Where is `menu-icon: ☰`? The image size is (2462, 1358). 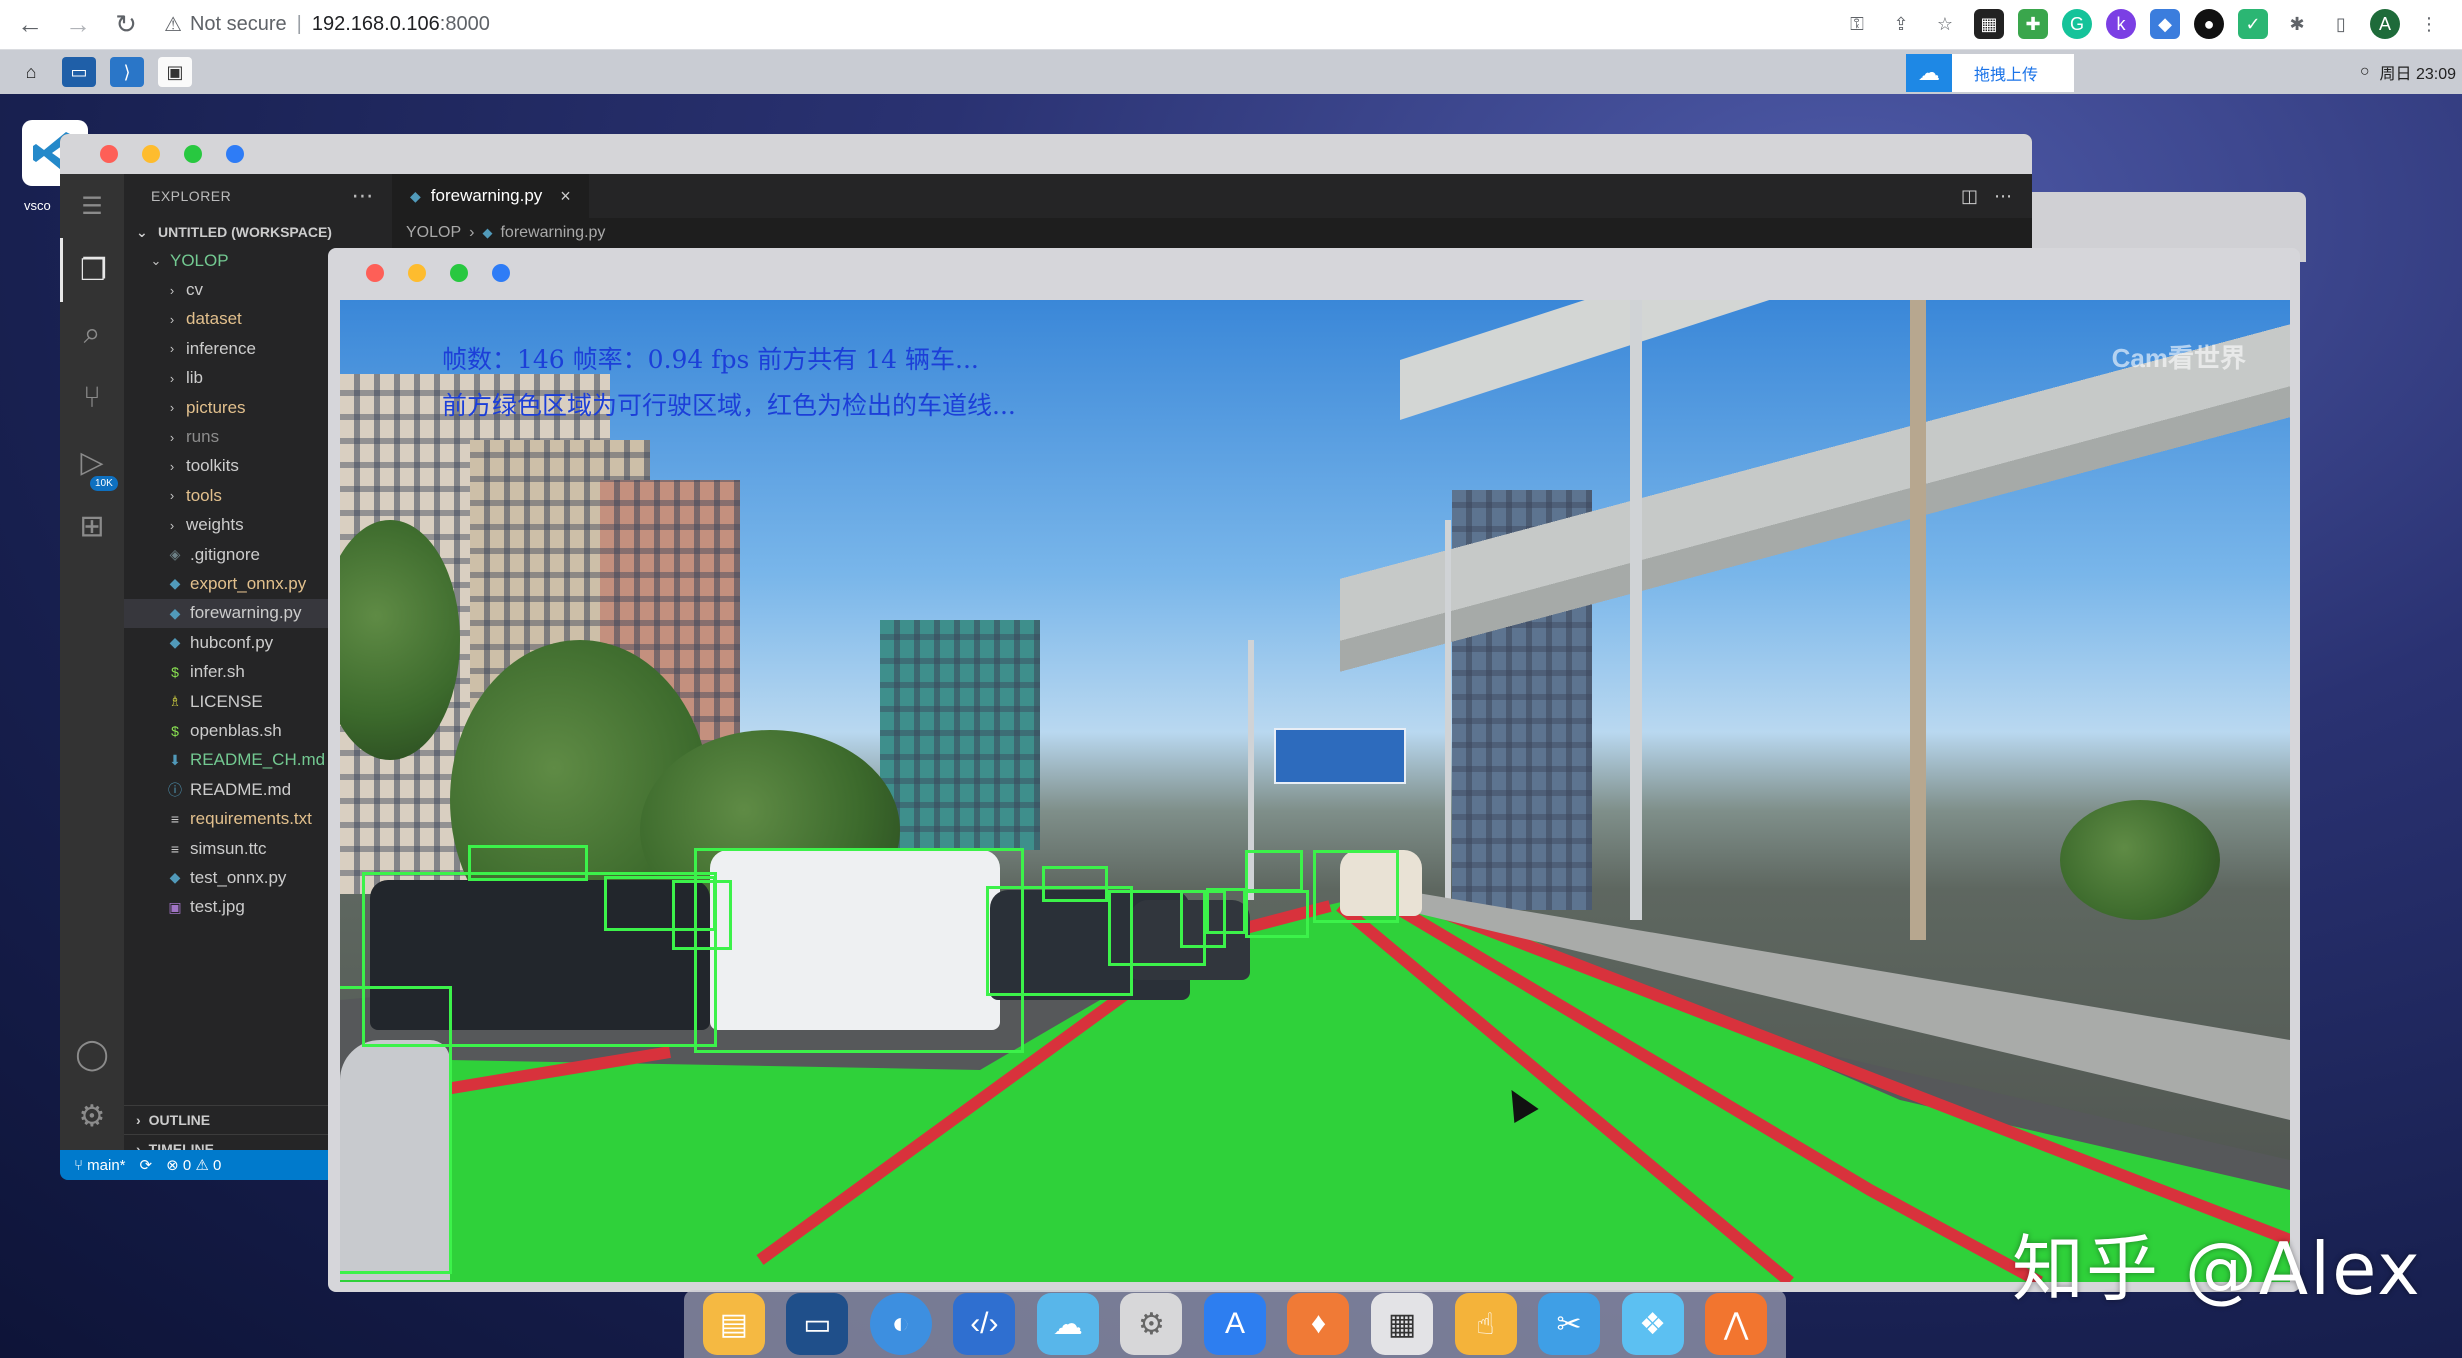 menu-icon: ☰ is located at coordinates (92, 206).